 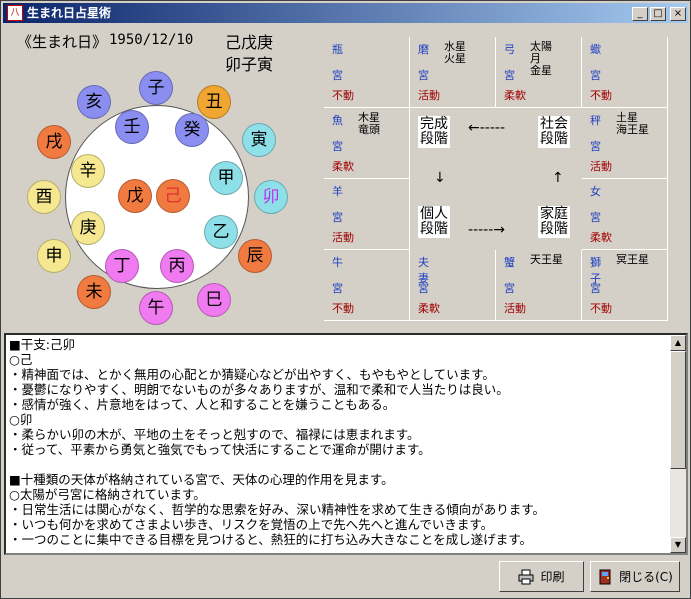 What do you see at coordinates (339, 464) in the screenshot?
I see `reading-line` at bounding box center [339, 464].